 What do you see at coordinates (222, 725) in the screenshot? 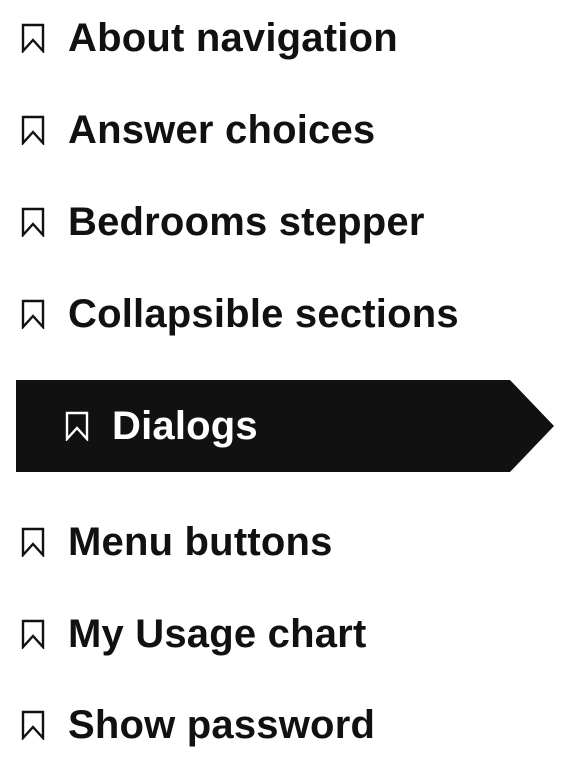
I see `nav-item-label: Show password` at bounding box center [222, 725].